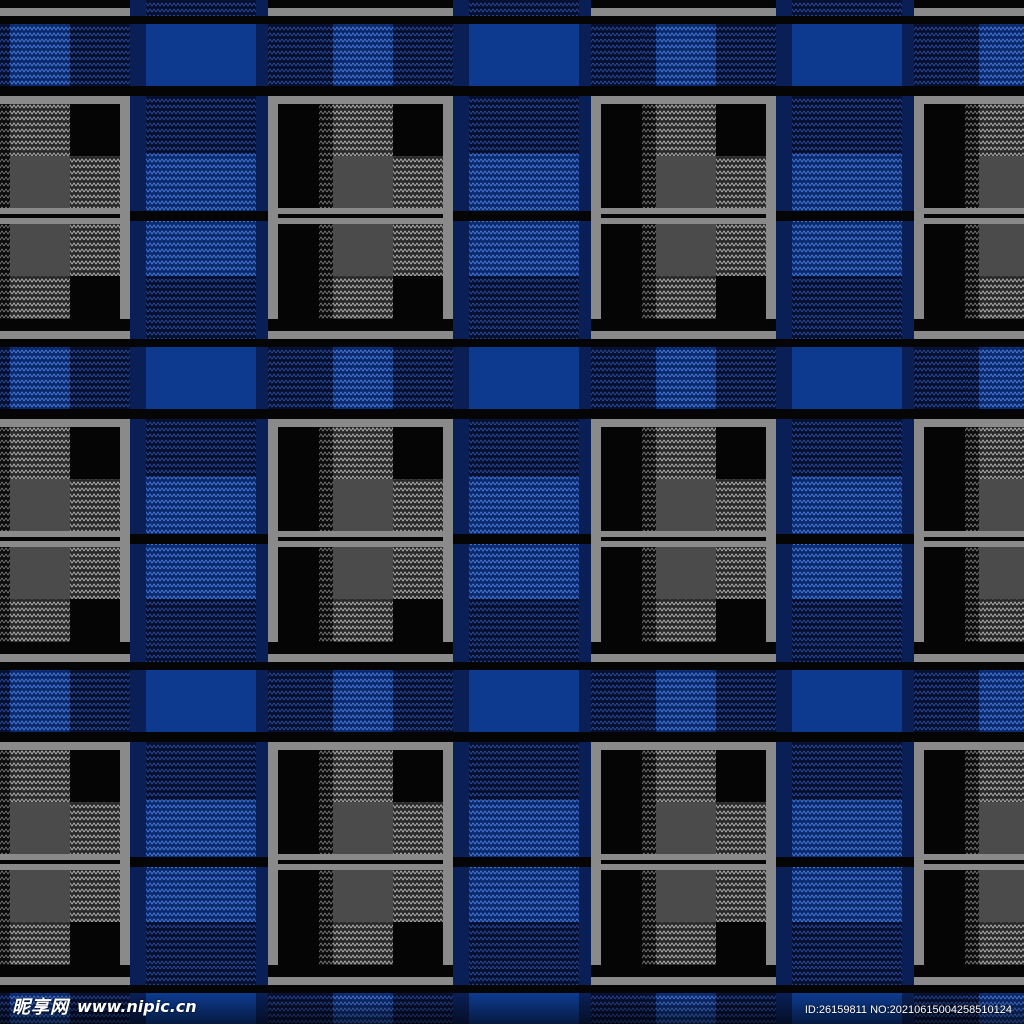 The image size is (1024, 1024). I want to click on watermark-logo: 昵享网 www.nipic.cn, so click(104, 1006).